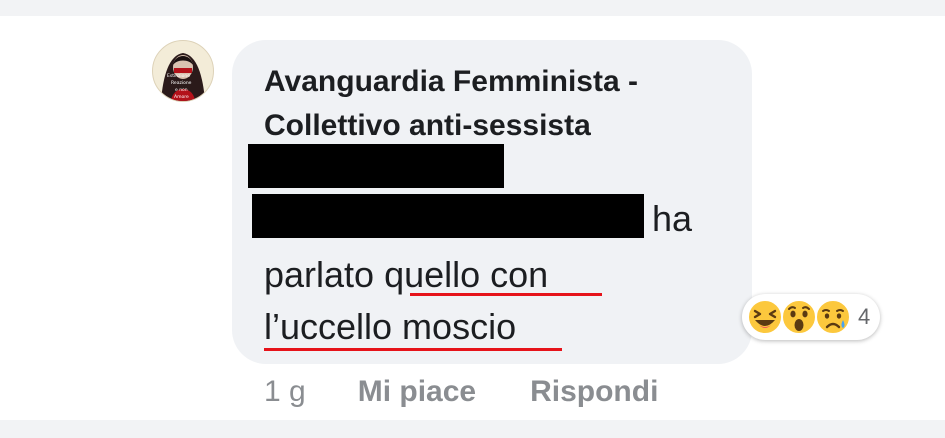 The height and width of the screenshot is (438, 945). I want to click on comment-text-plain: parlato, so click(324, 274).